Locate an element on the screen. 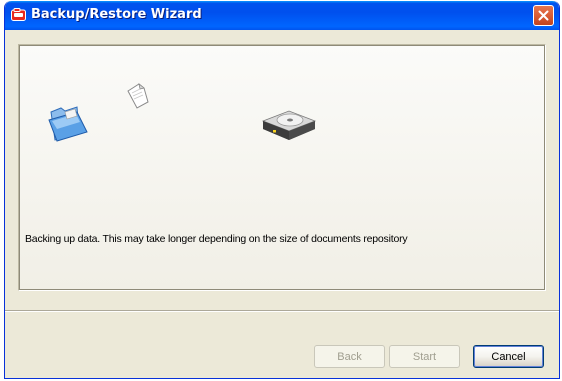  close-icon is located at coordinates (543, 15).